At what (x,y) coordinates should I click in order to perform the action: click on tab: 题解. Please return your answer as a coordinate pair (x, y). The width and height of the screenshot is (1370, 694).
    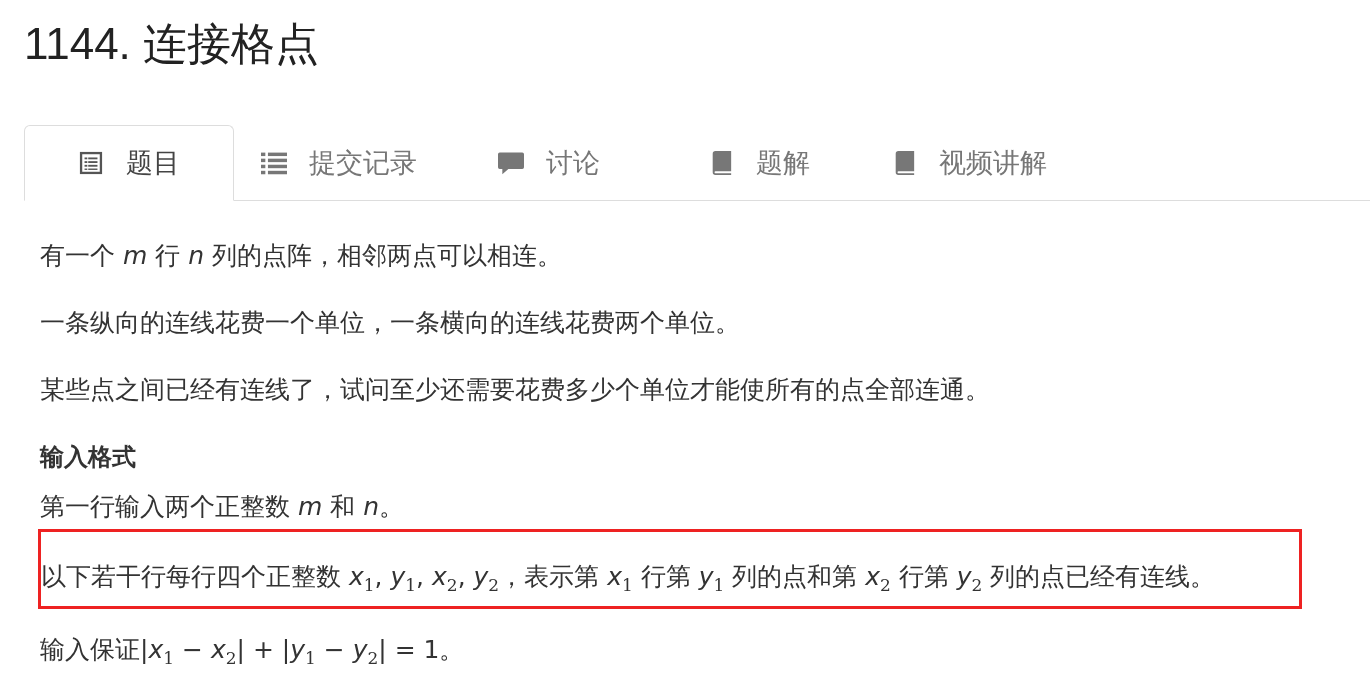
    Looking at the image, I should click on (759, 163).